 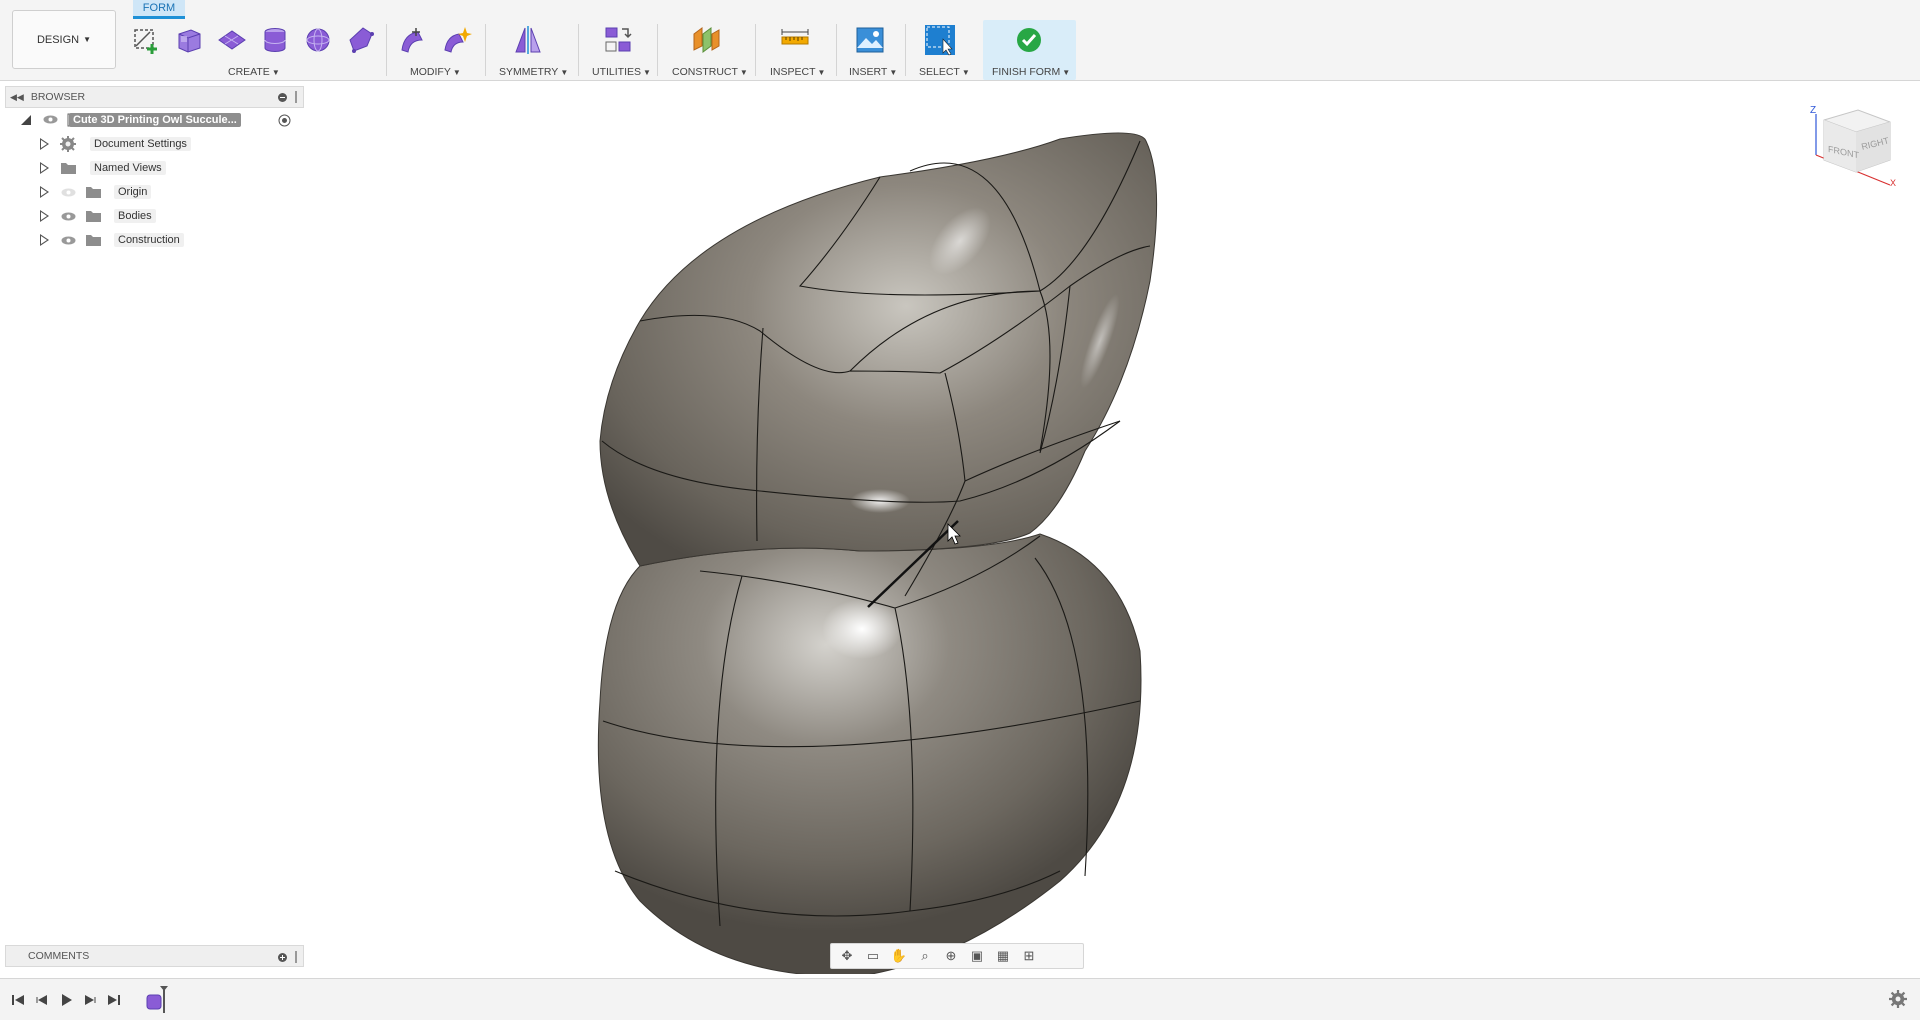 What do you see at coordinates (361, 40) in the screenshot?
I see `quadball-icon` at bounding box center [361, 40].